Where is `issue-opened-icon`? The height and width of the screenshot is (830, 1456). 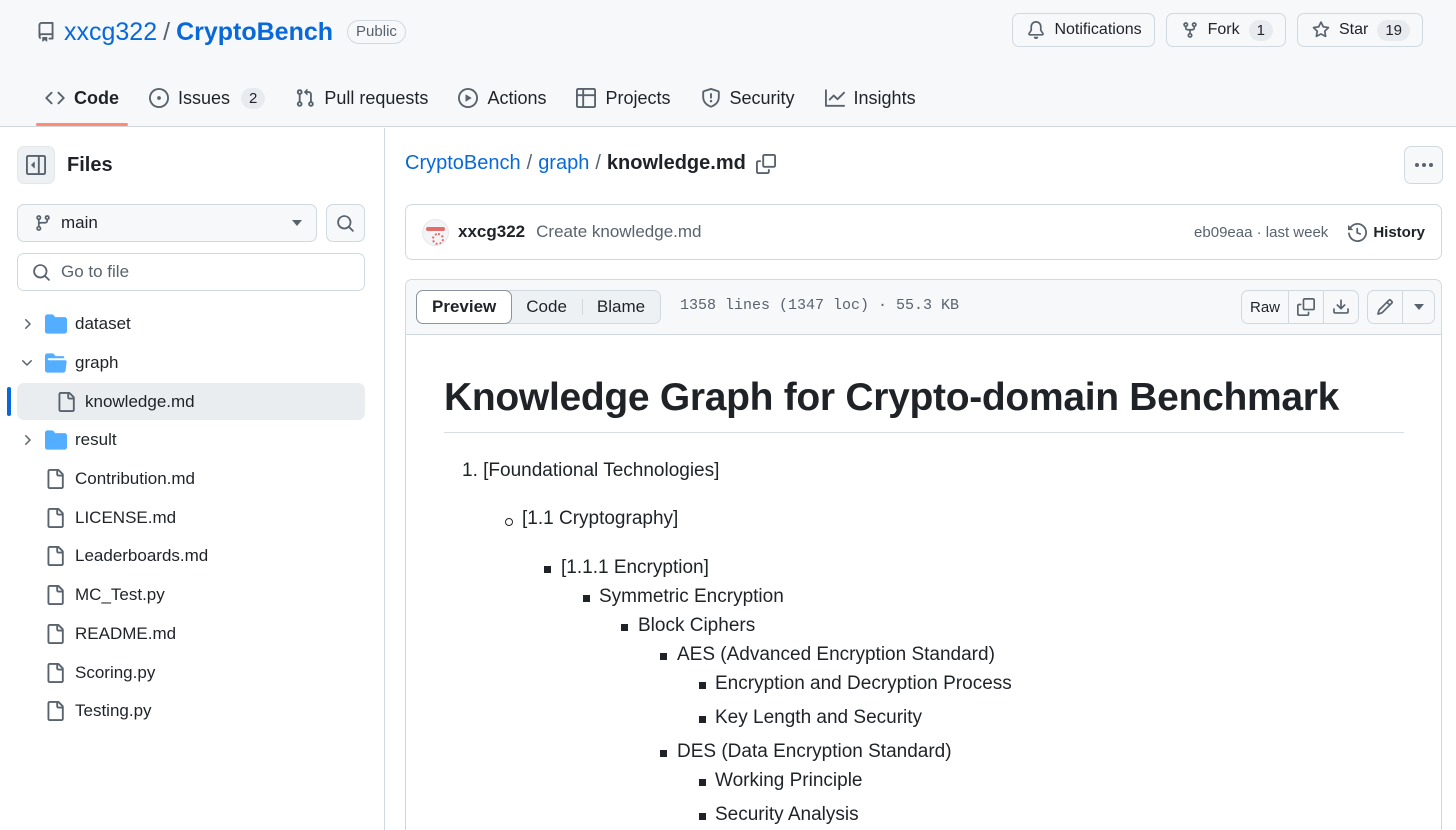 issue-opened-icon is located at coordinates (159, 98).